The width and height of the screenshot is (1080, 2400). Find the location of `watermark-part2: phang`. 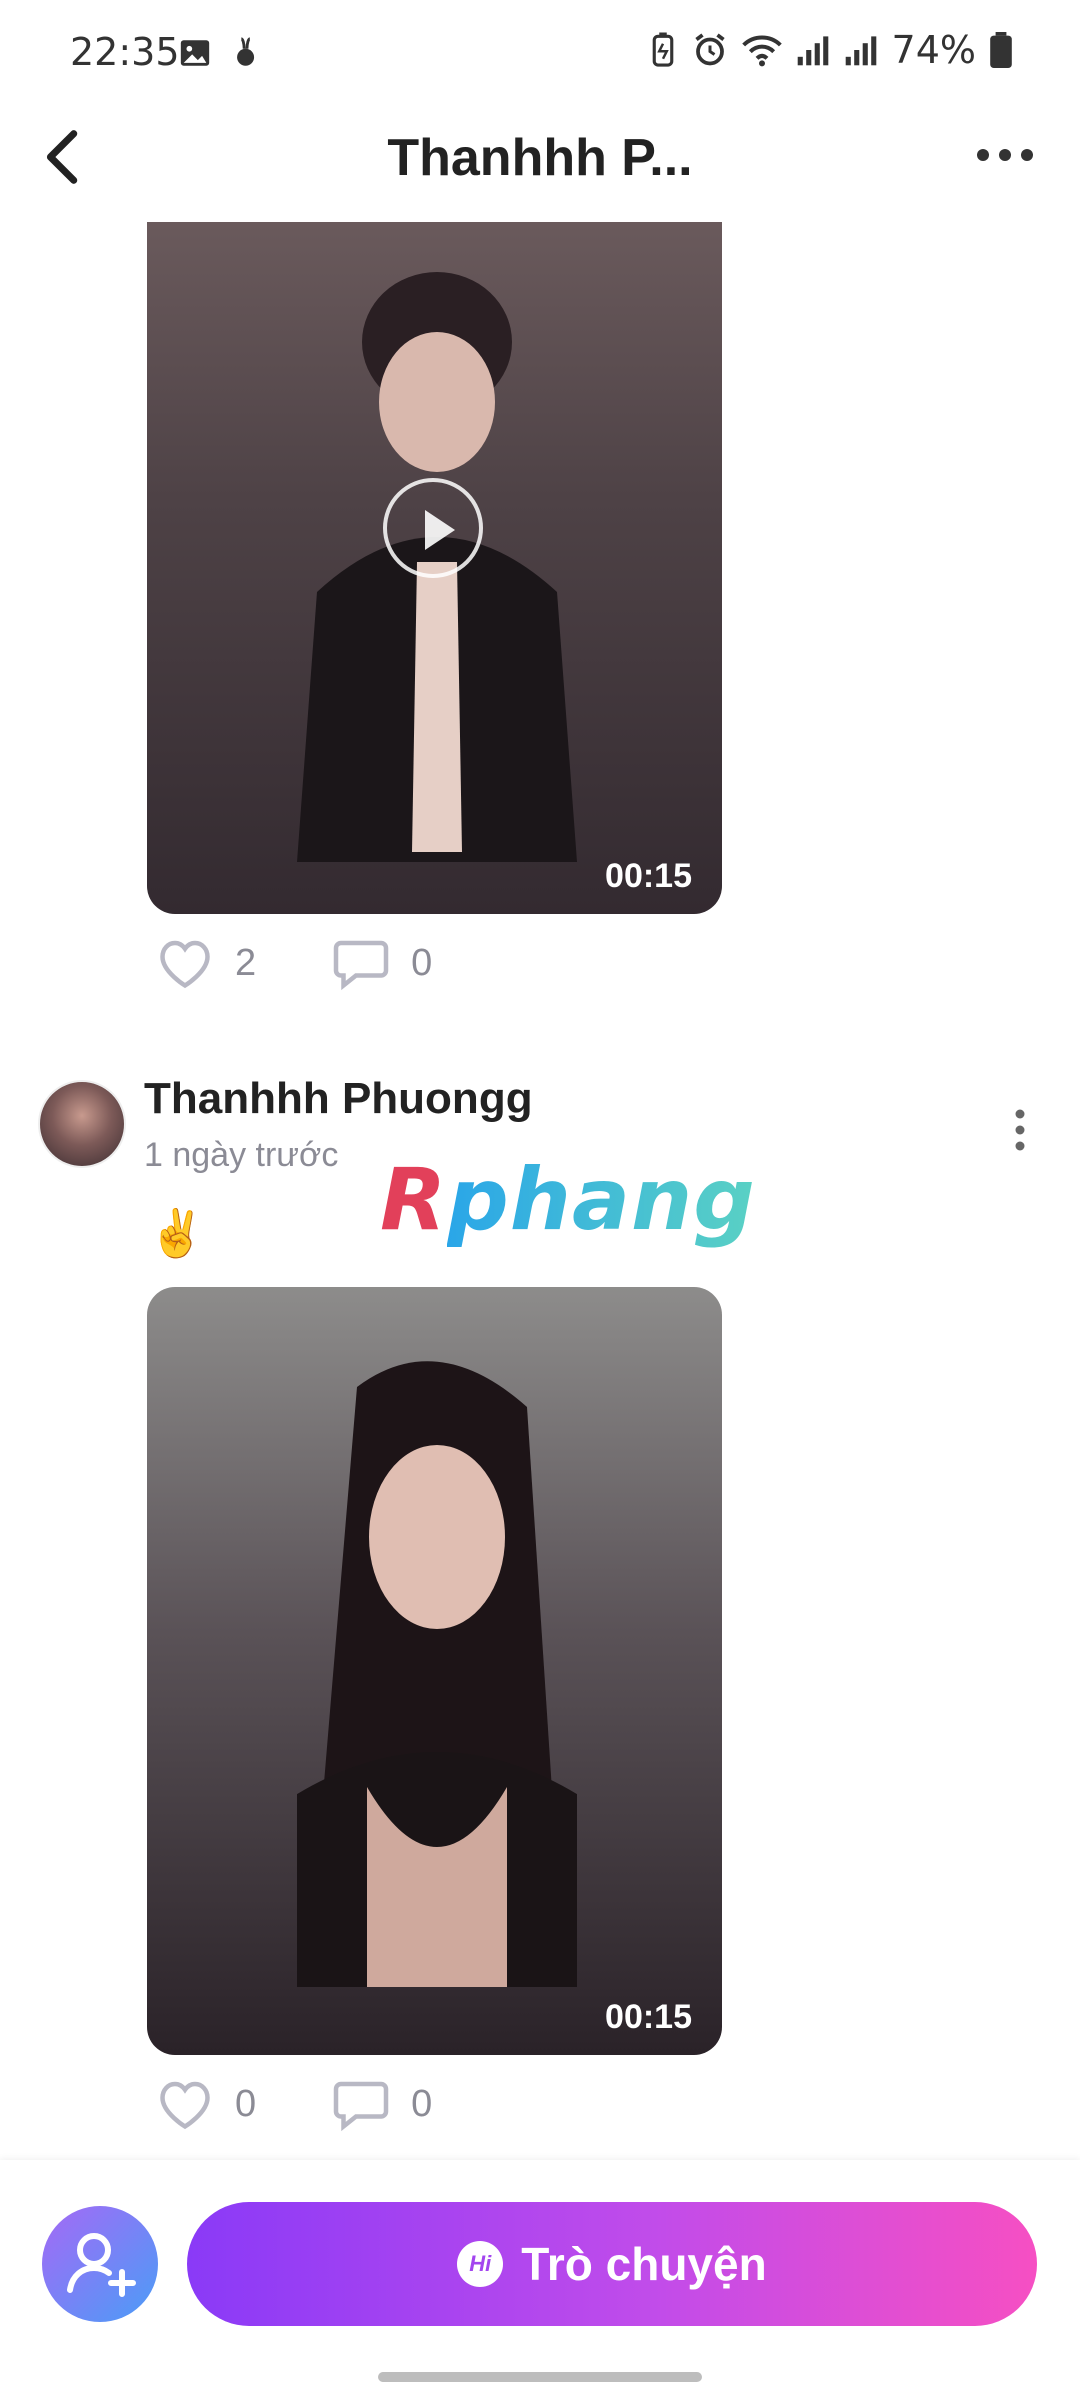

watermark-part2: phang is located at coordinates (601, 1200).